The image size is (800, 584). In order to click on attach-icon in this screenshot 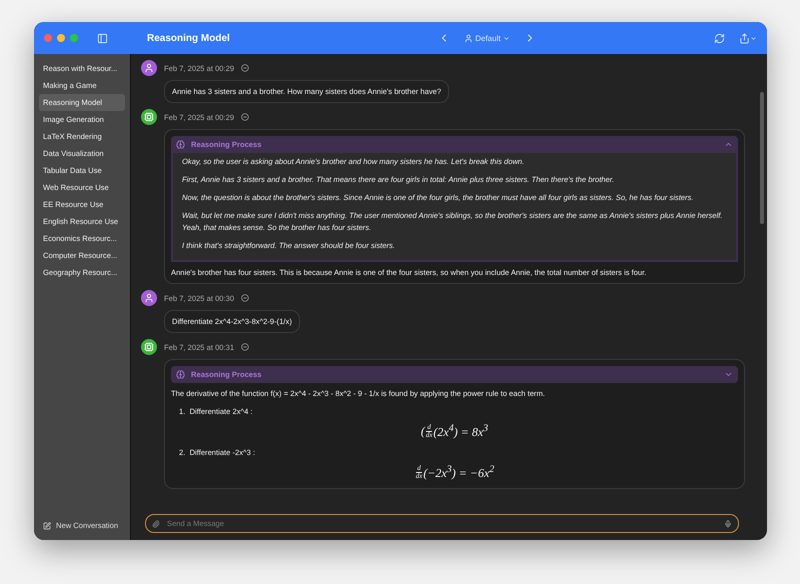, I will do `click(156, 524)`.